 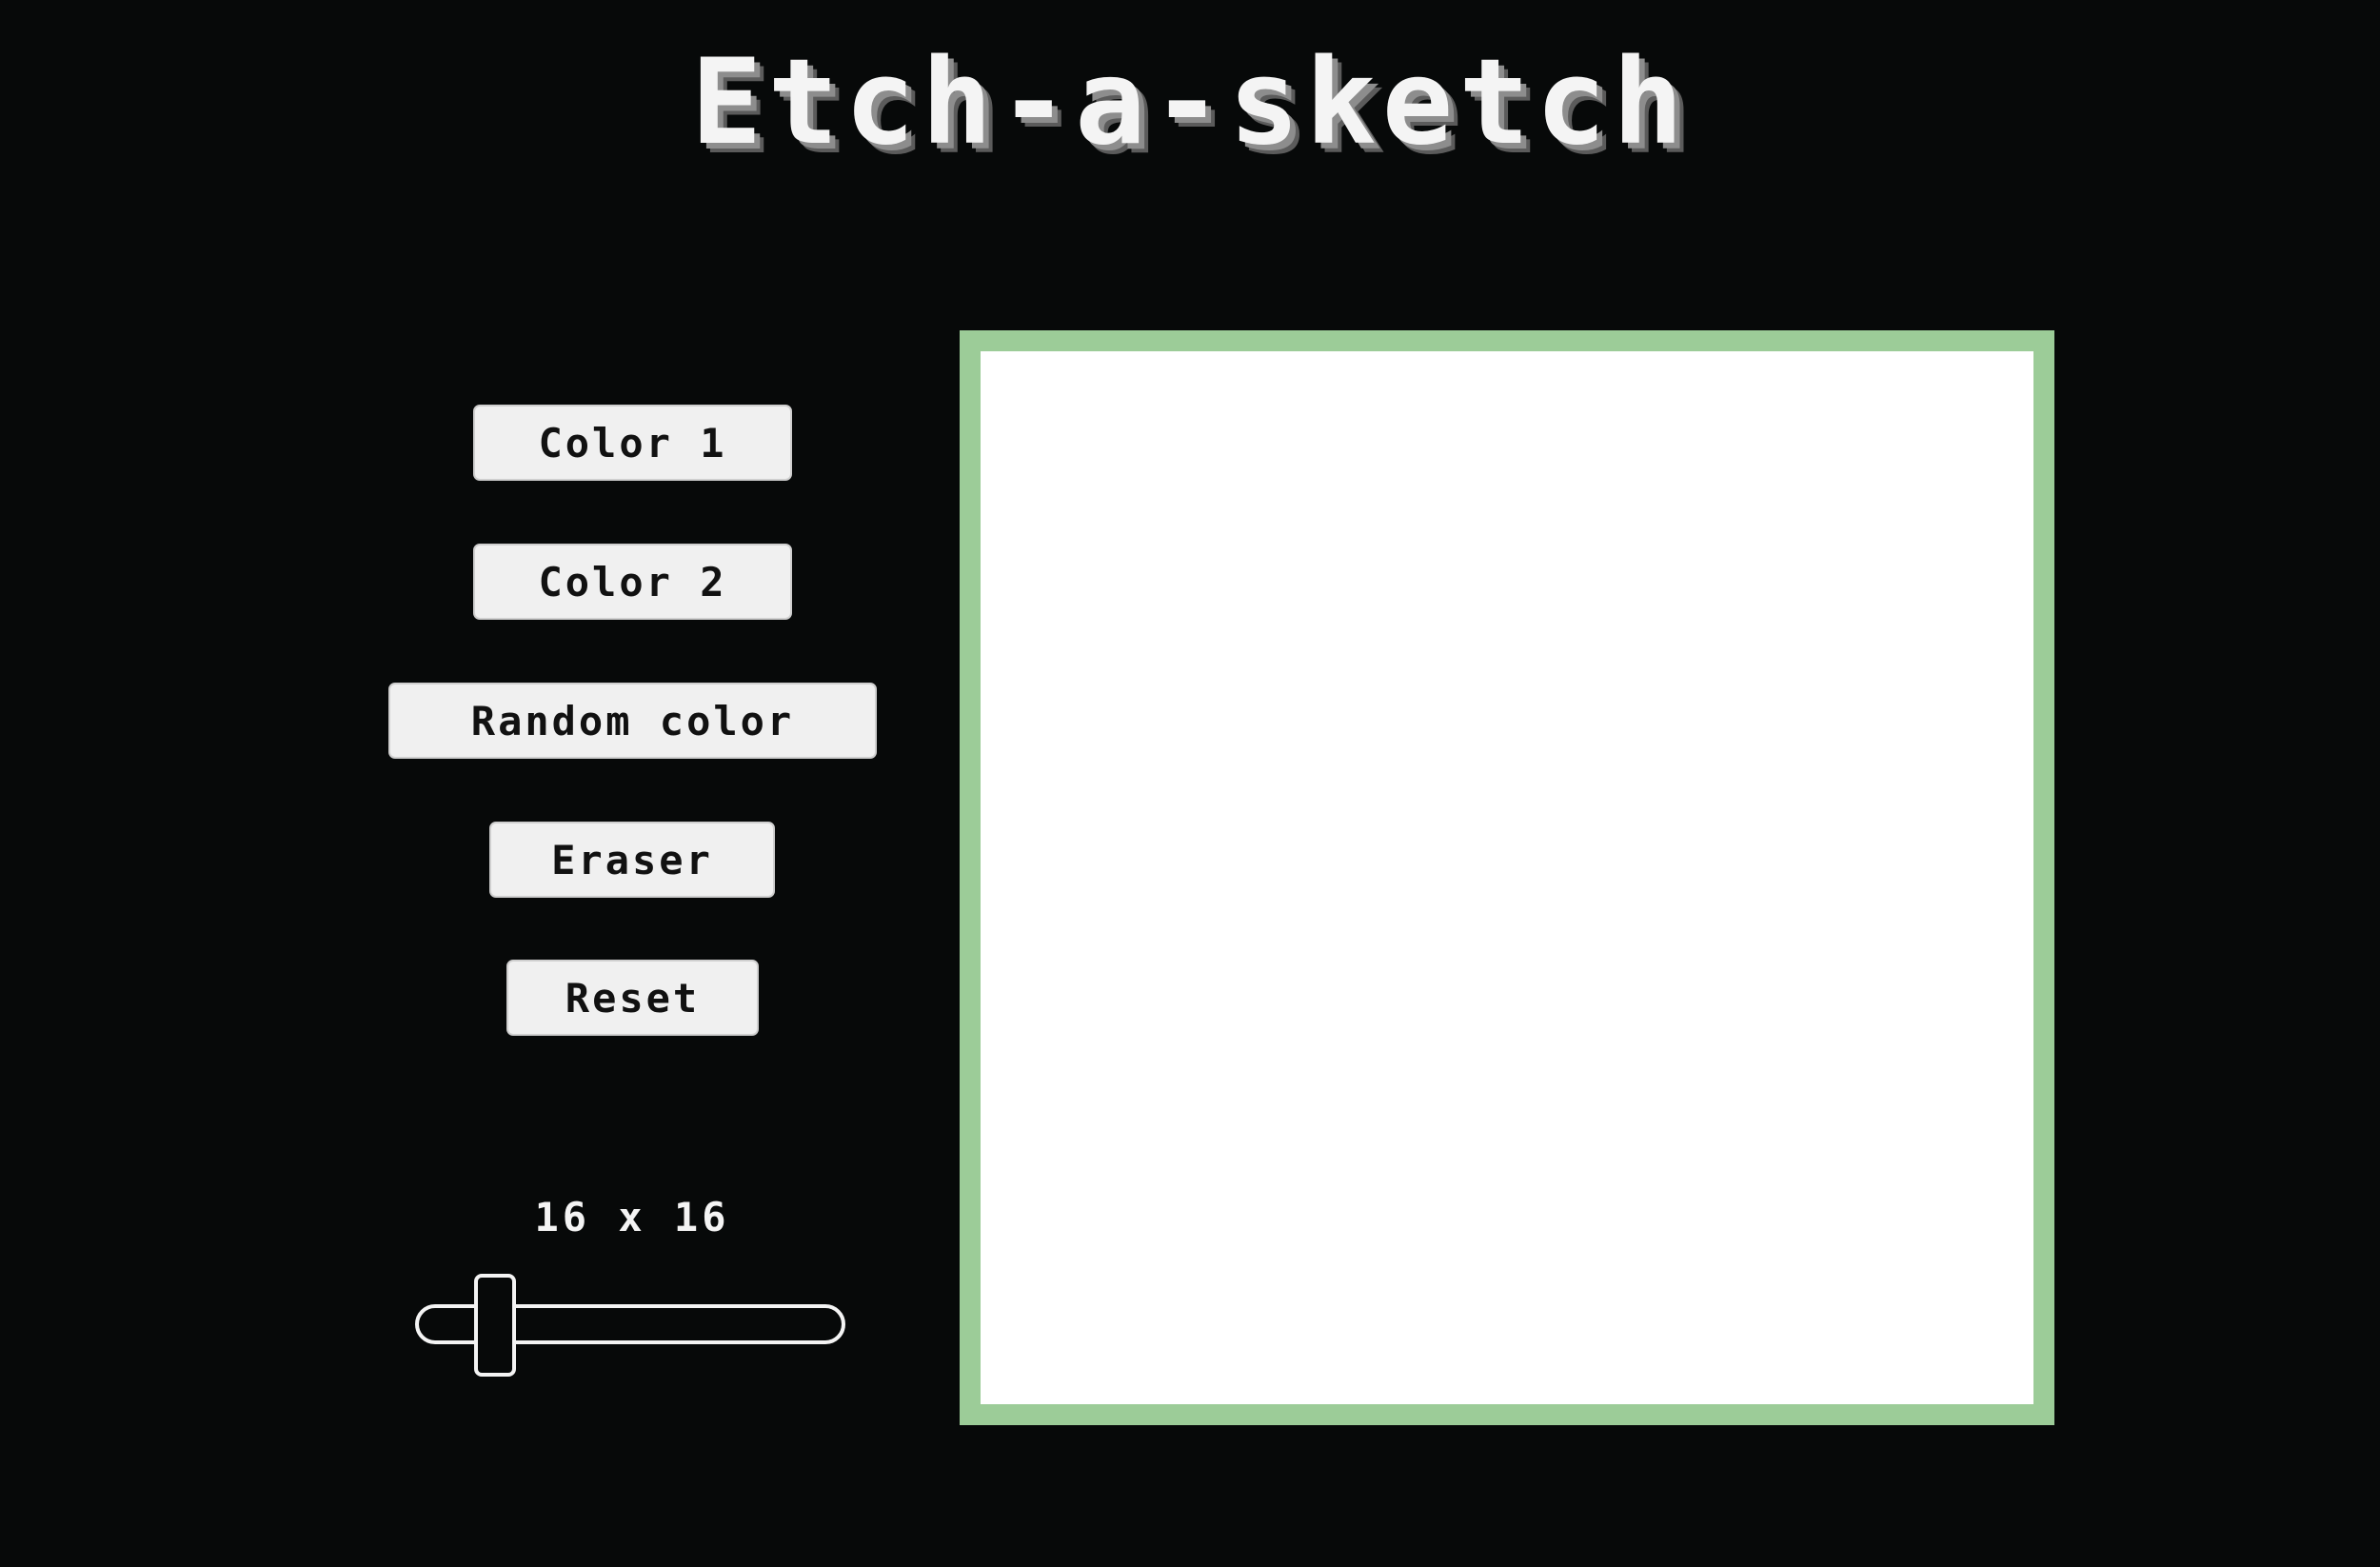 I want to click on reset-button: Reset, so click(x=632, y=998).